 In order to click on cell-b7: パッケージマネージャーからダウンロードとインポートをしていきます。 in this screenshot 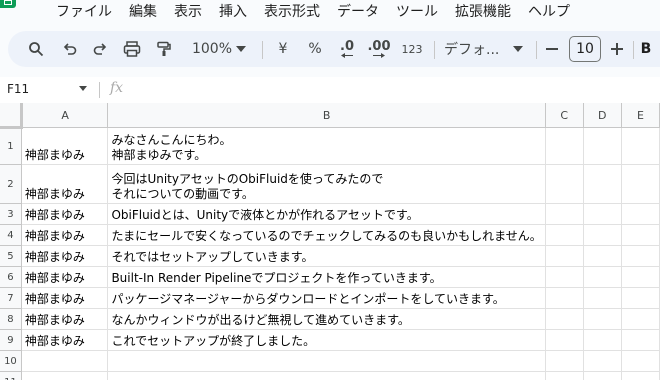, I will do `click(326, 298)`.